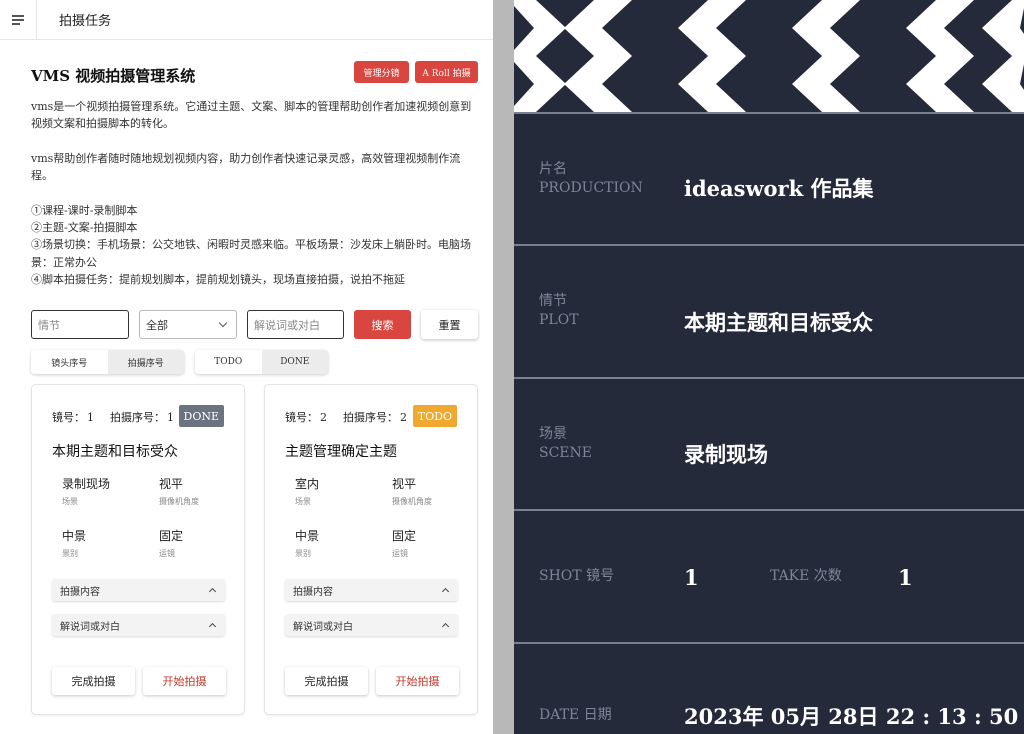 Image resolution: width=1024 pixels, height=734 pixels. Describe the element at coordinates (80, 324) in the screenshot. I see `plot-filter-input: 情节` at that location.